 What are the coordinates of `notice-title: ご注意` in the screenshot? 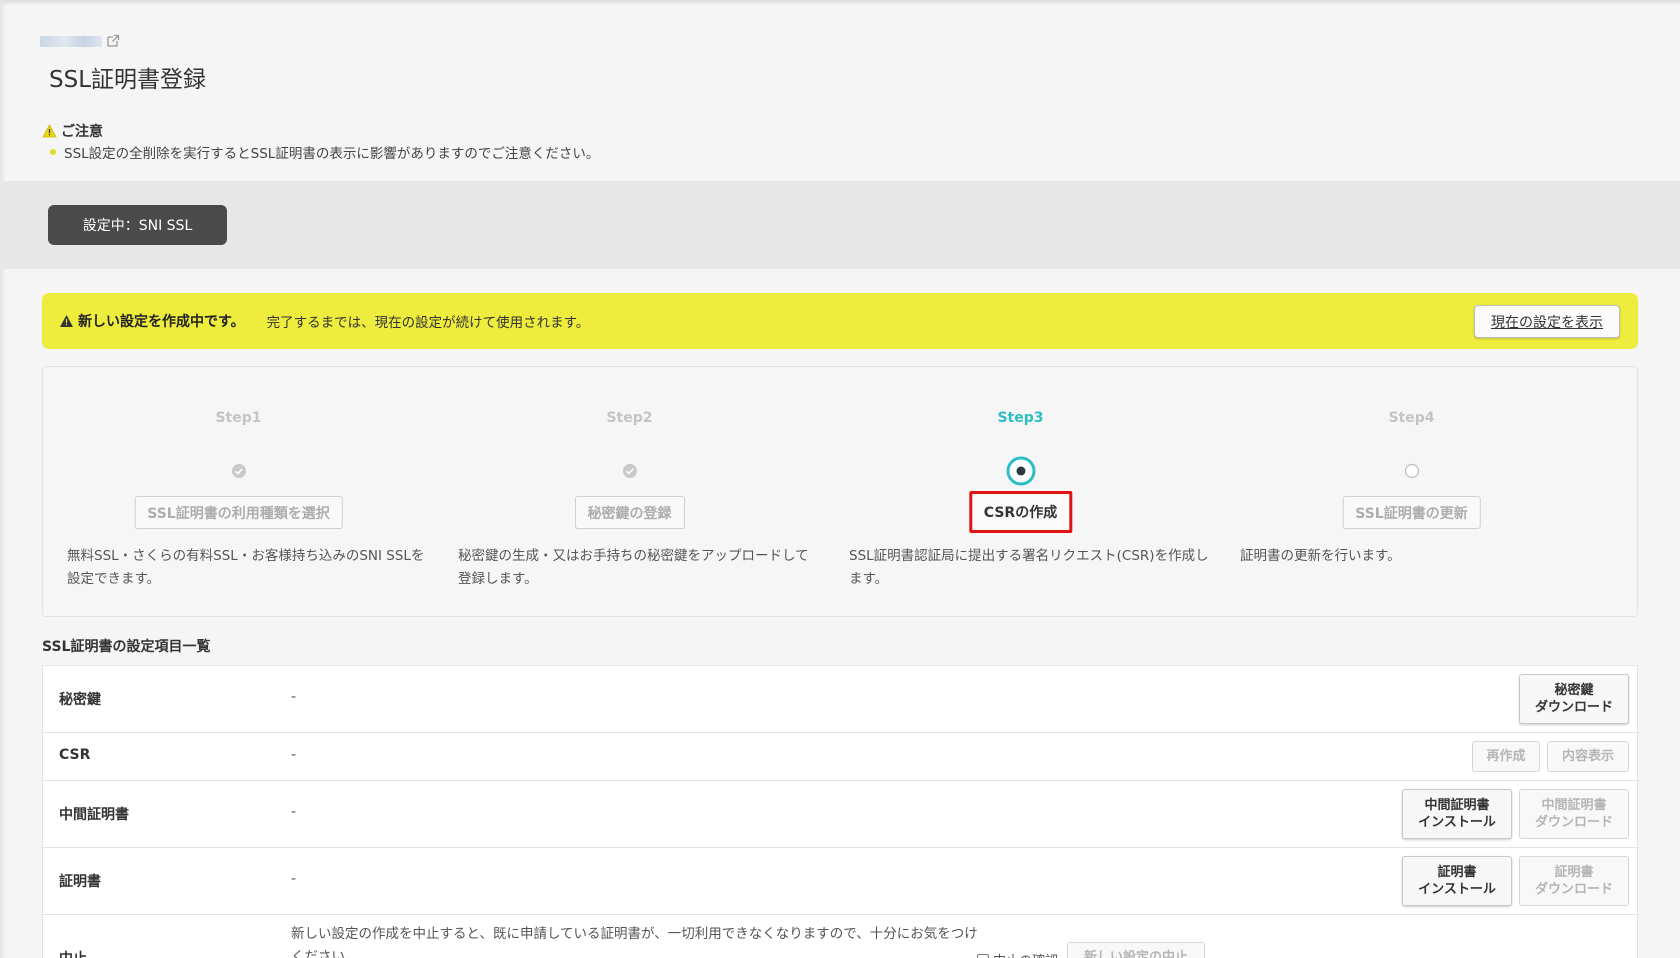 It's located at (82, 132).